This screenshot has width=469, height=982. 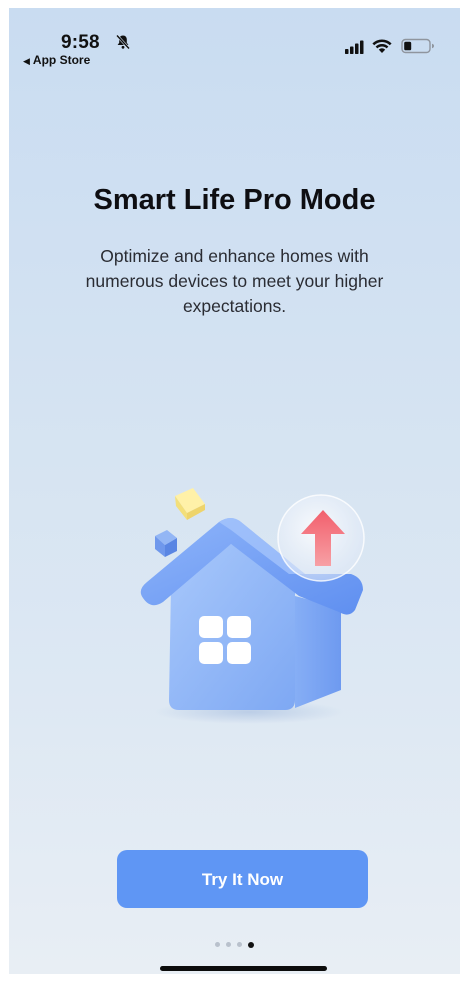 What do you see at coordinates (251, 944) in the screenshot?
I see `page-dot-active` at bounding box center [251, 944].